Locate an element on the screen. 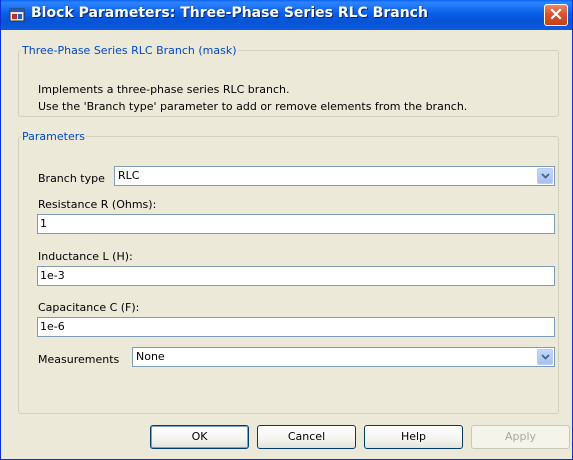  parameters-legend: Parameters is located at coordinates (53, 136).